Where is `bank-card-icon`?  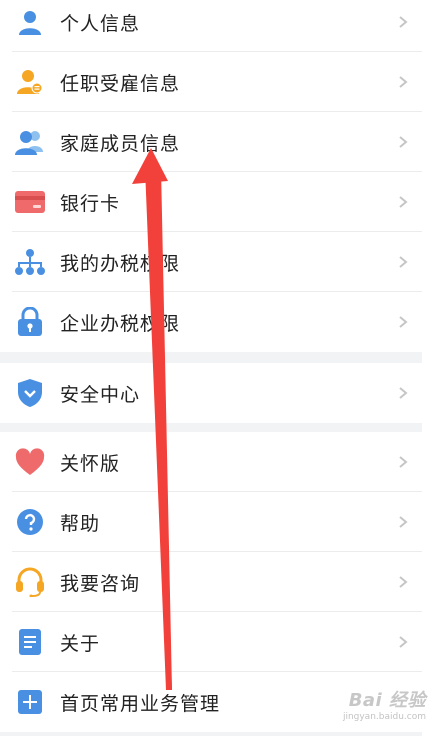 bank-card-icon is located at coordinates (30, 202).